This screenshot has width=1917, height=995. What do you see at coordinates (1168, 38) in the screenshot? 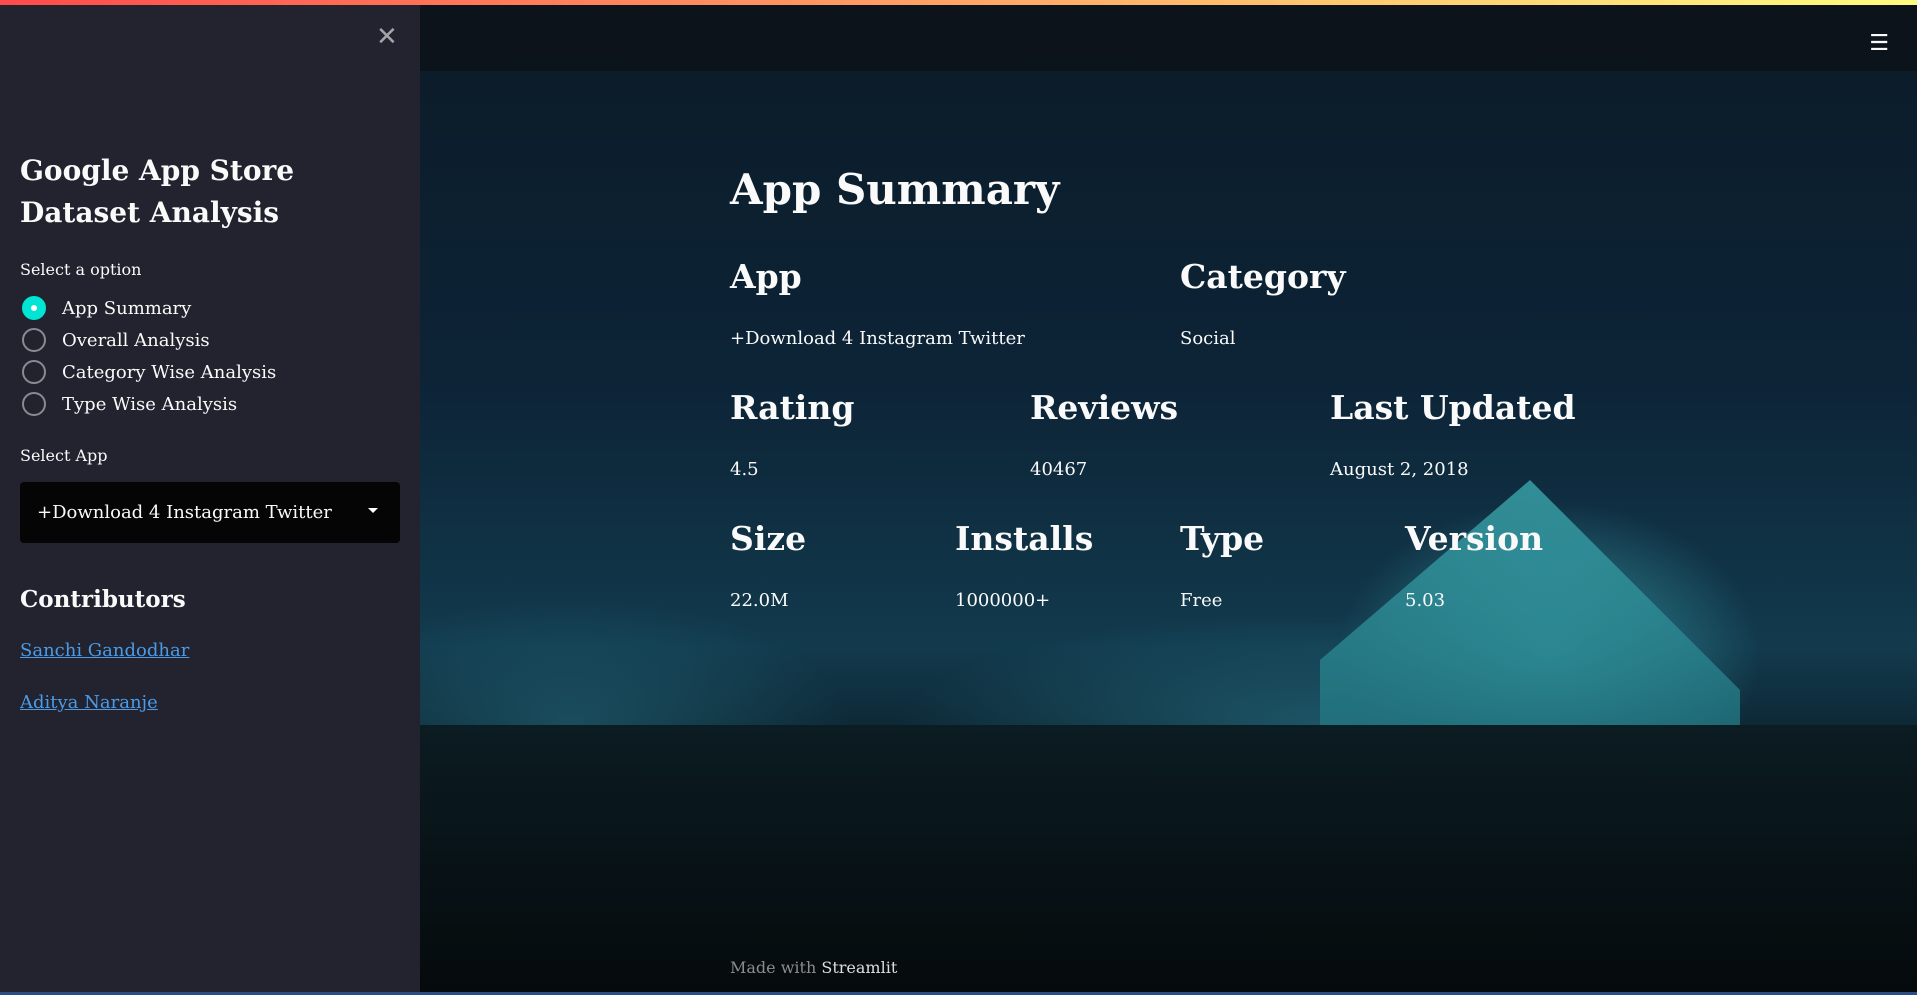
I see `header-bar: ☰` at bounding box center [1168, 38].